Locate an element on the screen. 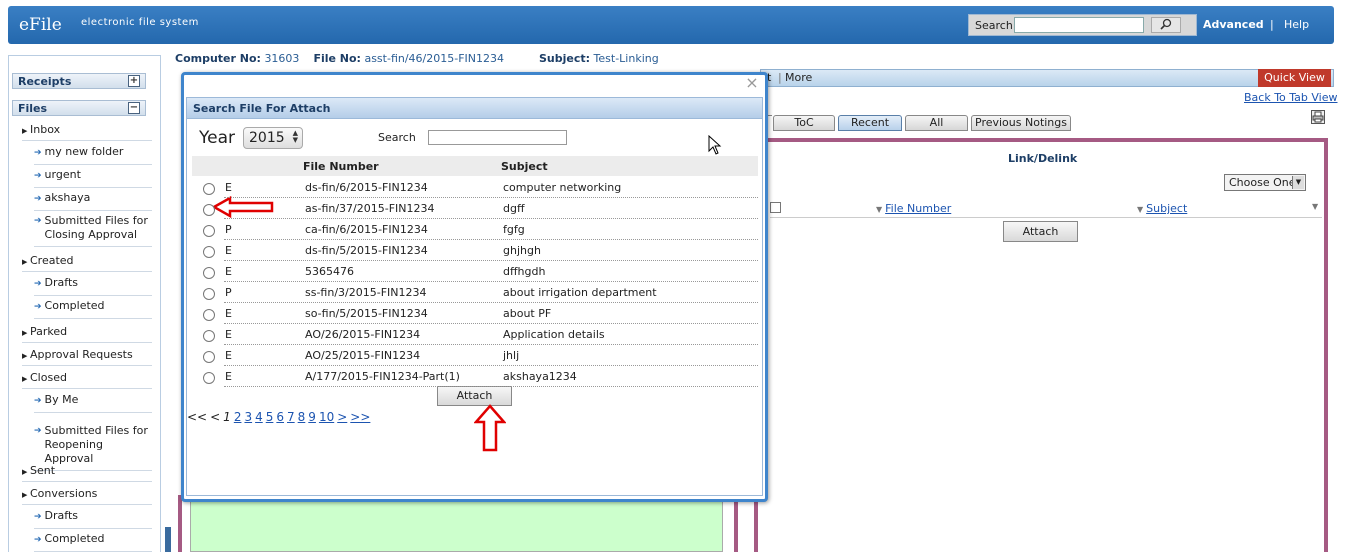 The width and height of the screenshot is (1360, 552). link-col-file-number: ▼ File Number is located at coordinates (913, 208).